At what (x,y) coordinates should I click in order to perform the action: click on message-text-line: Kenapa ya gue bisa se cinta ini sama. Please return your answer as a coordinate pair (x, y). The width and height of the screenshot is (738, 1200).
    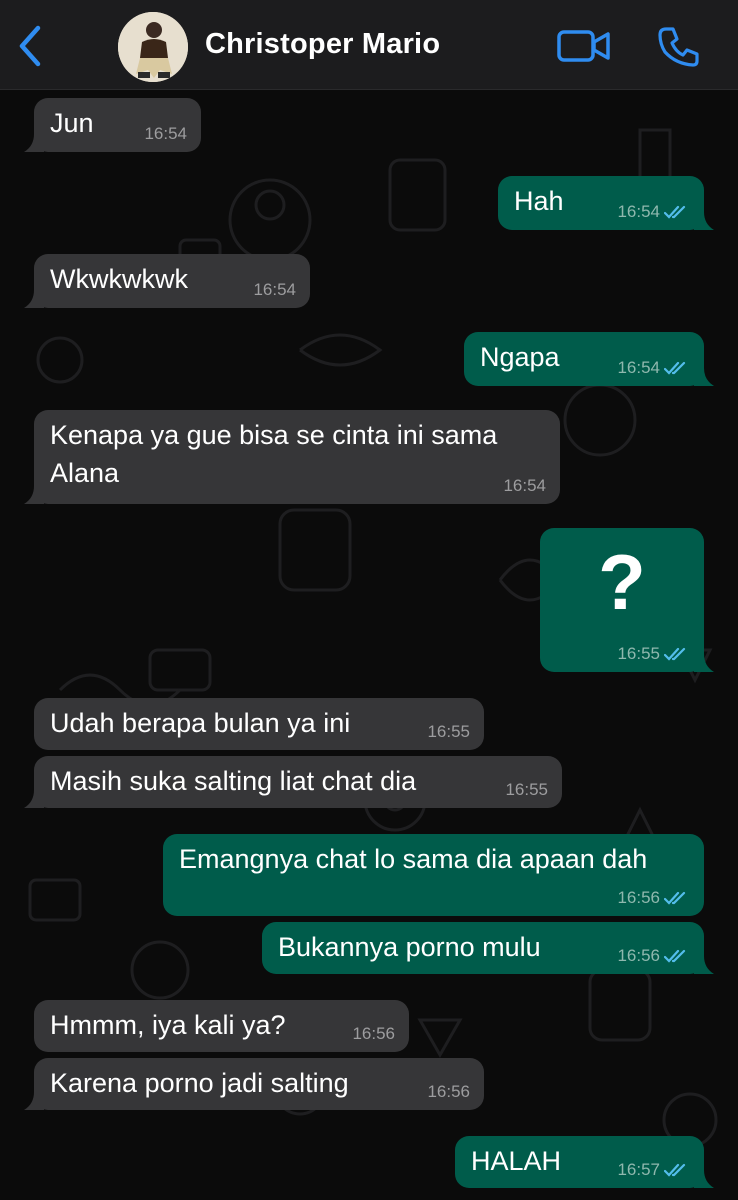
    Looking at the image, I should click on (274, 435).